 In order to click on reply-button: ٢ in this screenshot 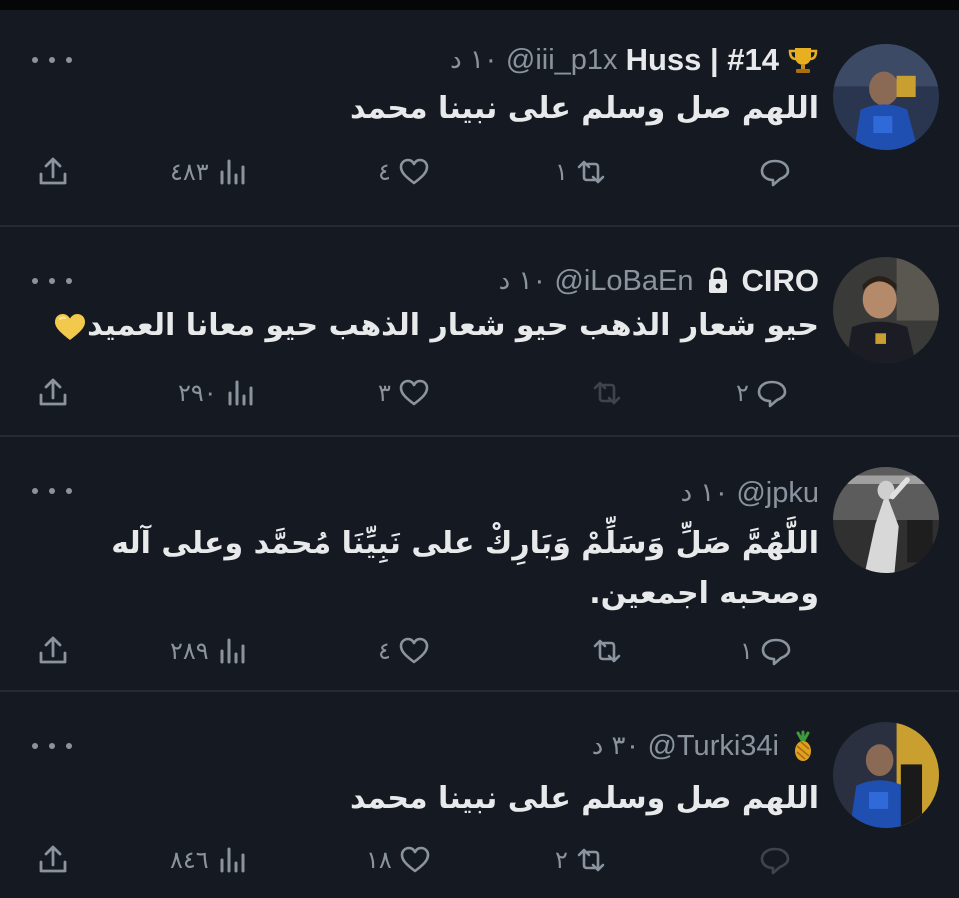, I will do `click(762, 393)`.